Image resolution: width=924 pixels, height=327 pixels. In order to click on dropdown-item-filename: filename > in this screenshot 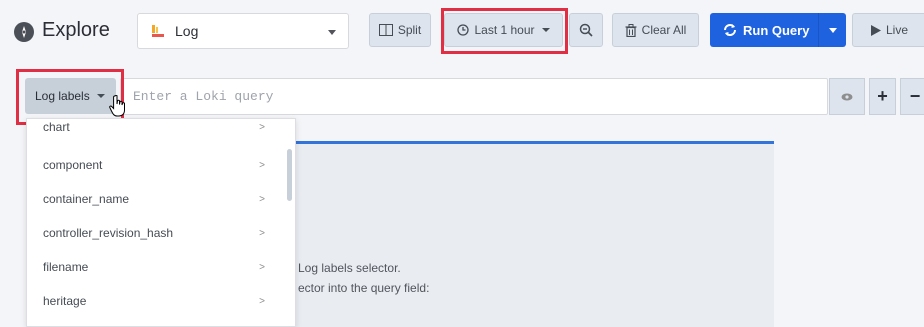, I will do `click(157, 267)`.